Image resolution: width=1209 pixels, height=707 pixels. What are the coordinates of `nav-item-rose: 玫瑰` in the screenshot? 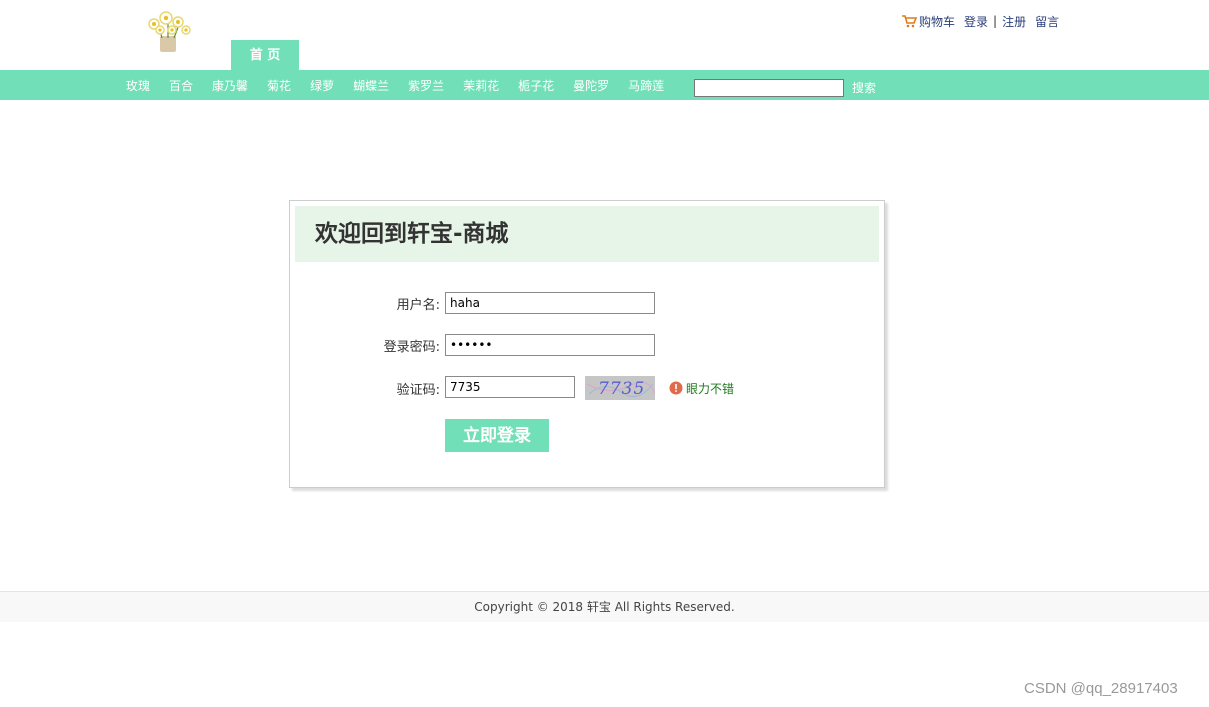 It's located at (138, 85).